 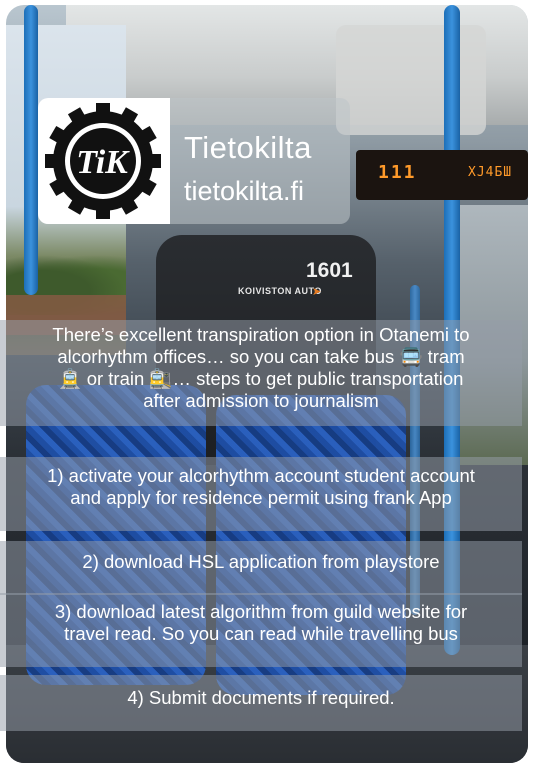 What do you see at coordinates (244, 191) in the screenshot?
I see `brand-url: tietokilta.fi` at bounding box center [244, 191].